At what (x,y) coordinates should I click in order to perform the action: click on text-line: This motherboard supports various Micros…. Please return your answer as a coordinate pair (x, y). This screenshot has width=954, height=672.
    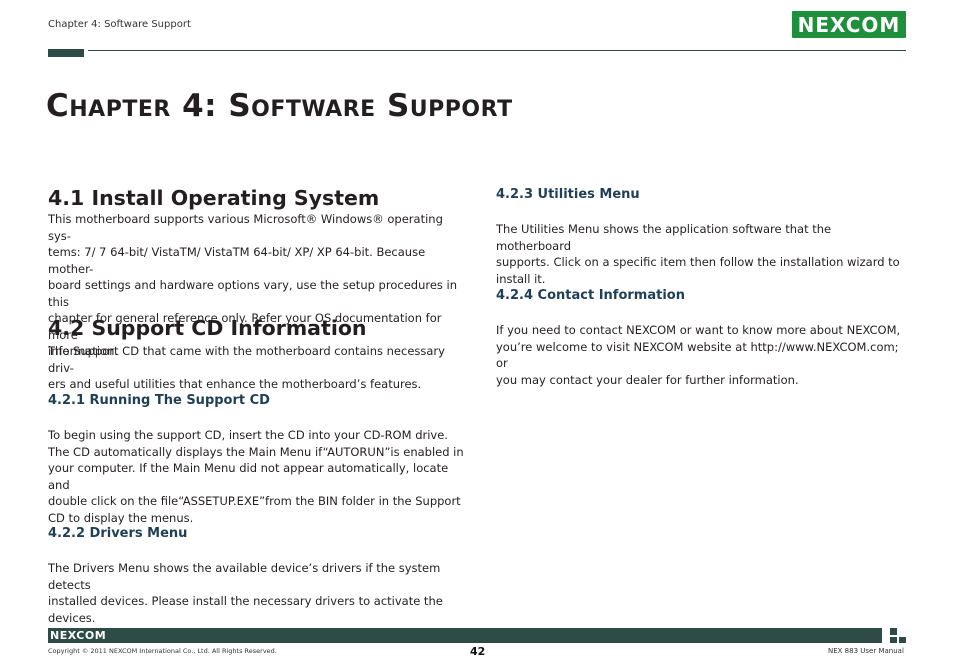
    Looking at the image, I should click on (245, 227).